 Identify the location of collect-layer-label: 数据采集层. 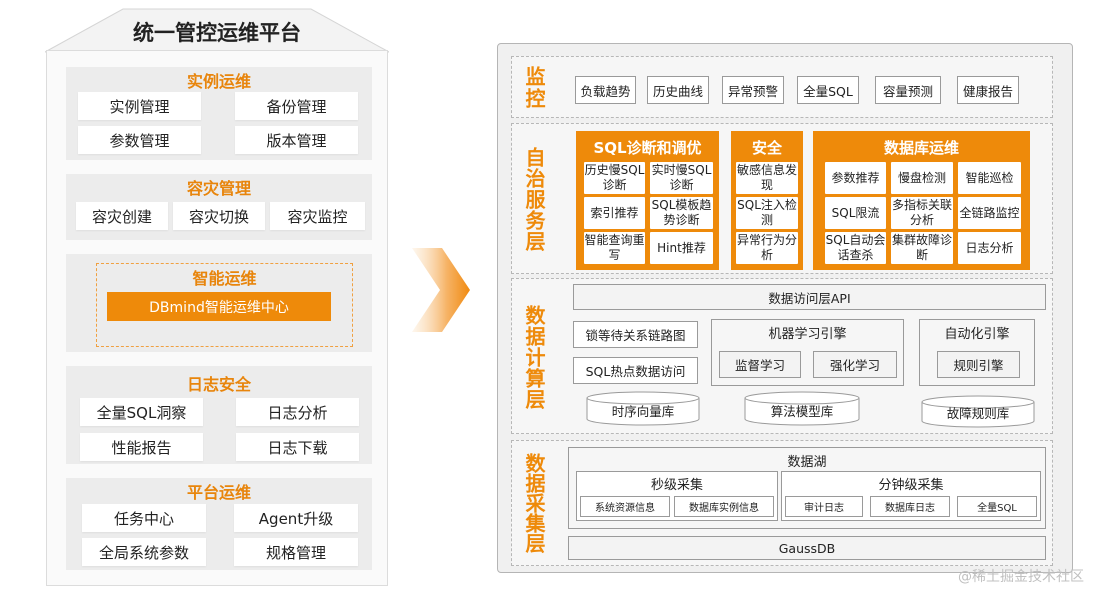
(534, 503).